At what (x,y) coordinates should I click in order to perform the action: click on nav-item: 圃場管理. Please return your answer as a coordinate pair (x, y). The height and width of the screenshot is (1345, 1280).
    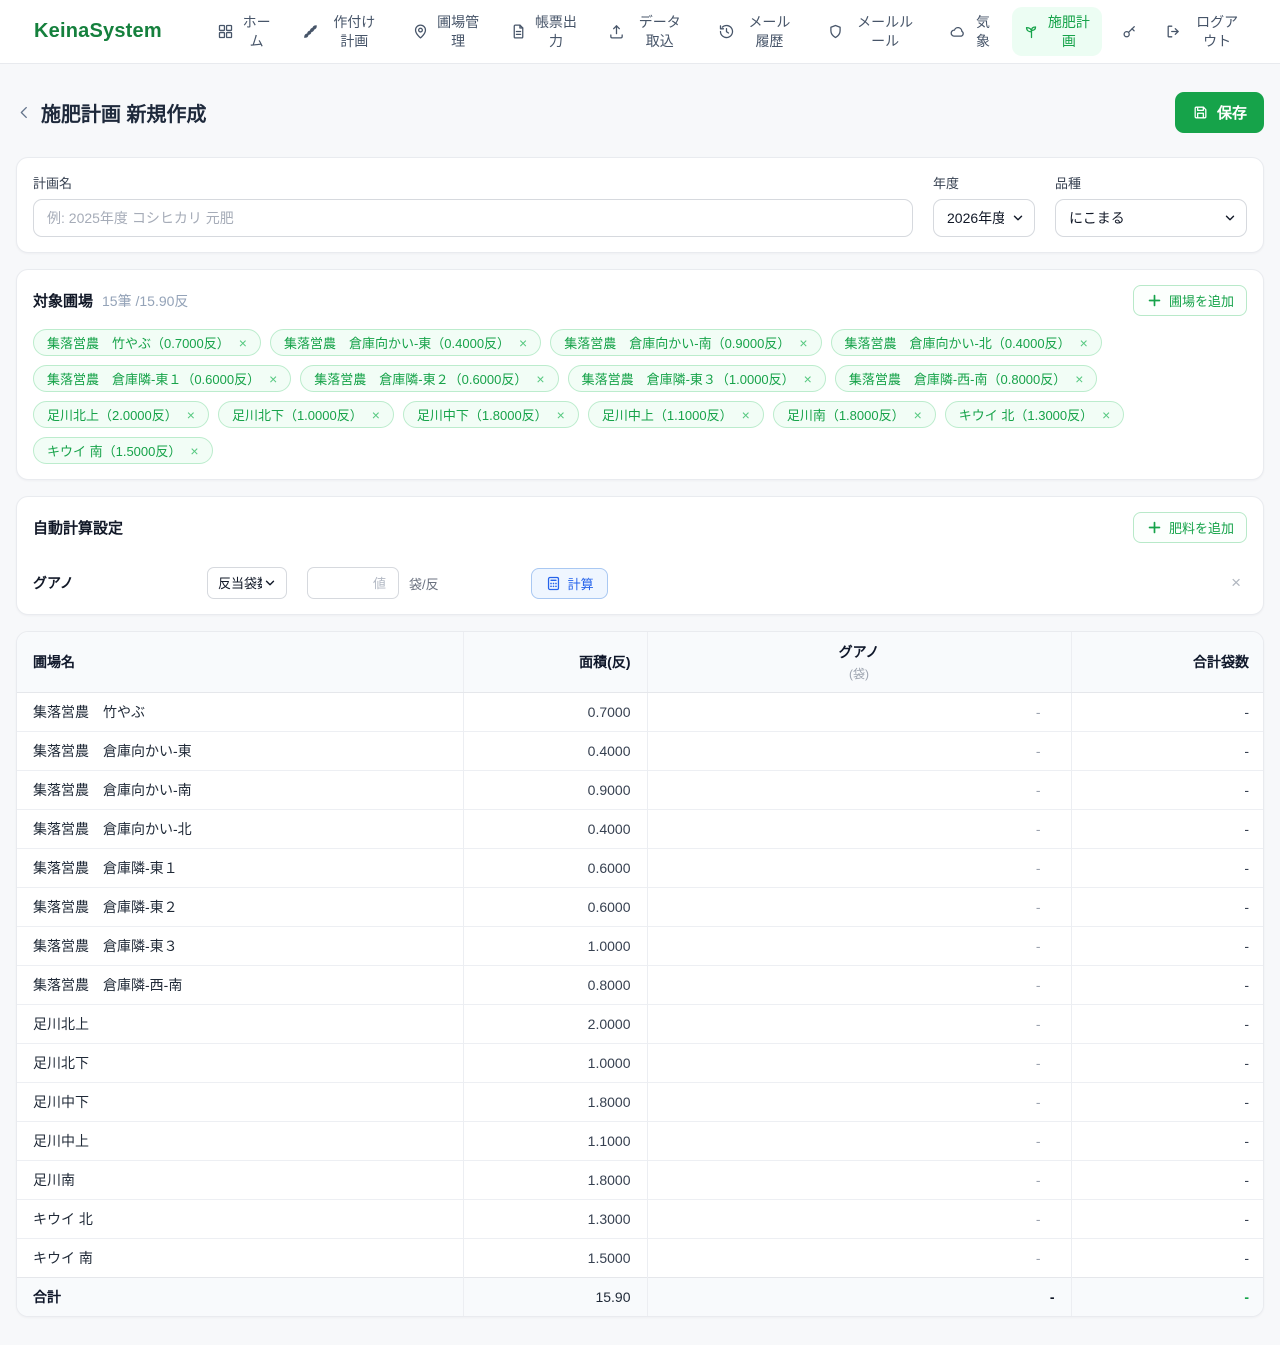
    Looking at the image, I should click on (446, 31).